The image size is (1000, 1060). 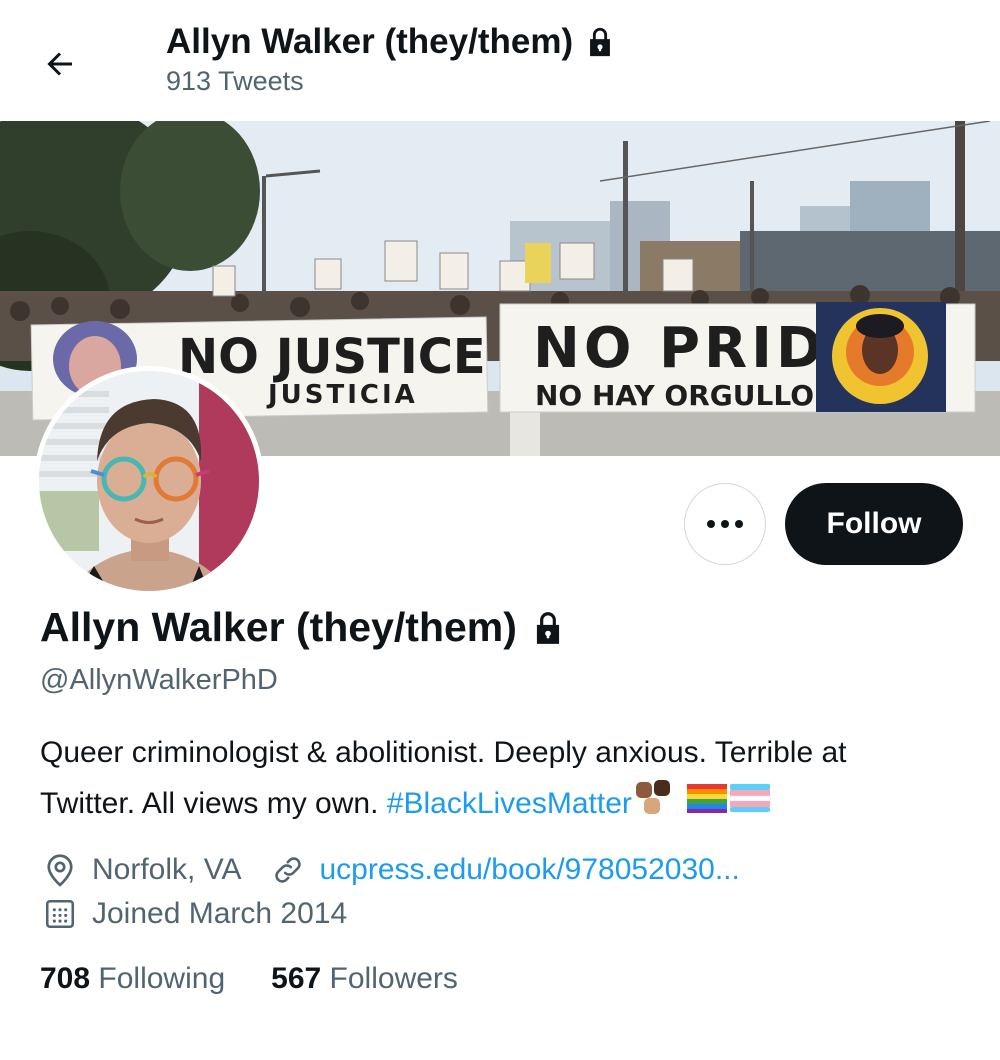 I want to click on followers-link: 567 Followers, so click(x=364, y=979).